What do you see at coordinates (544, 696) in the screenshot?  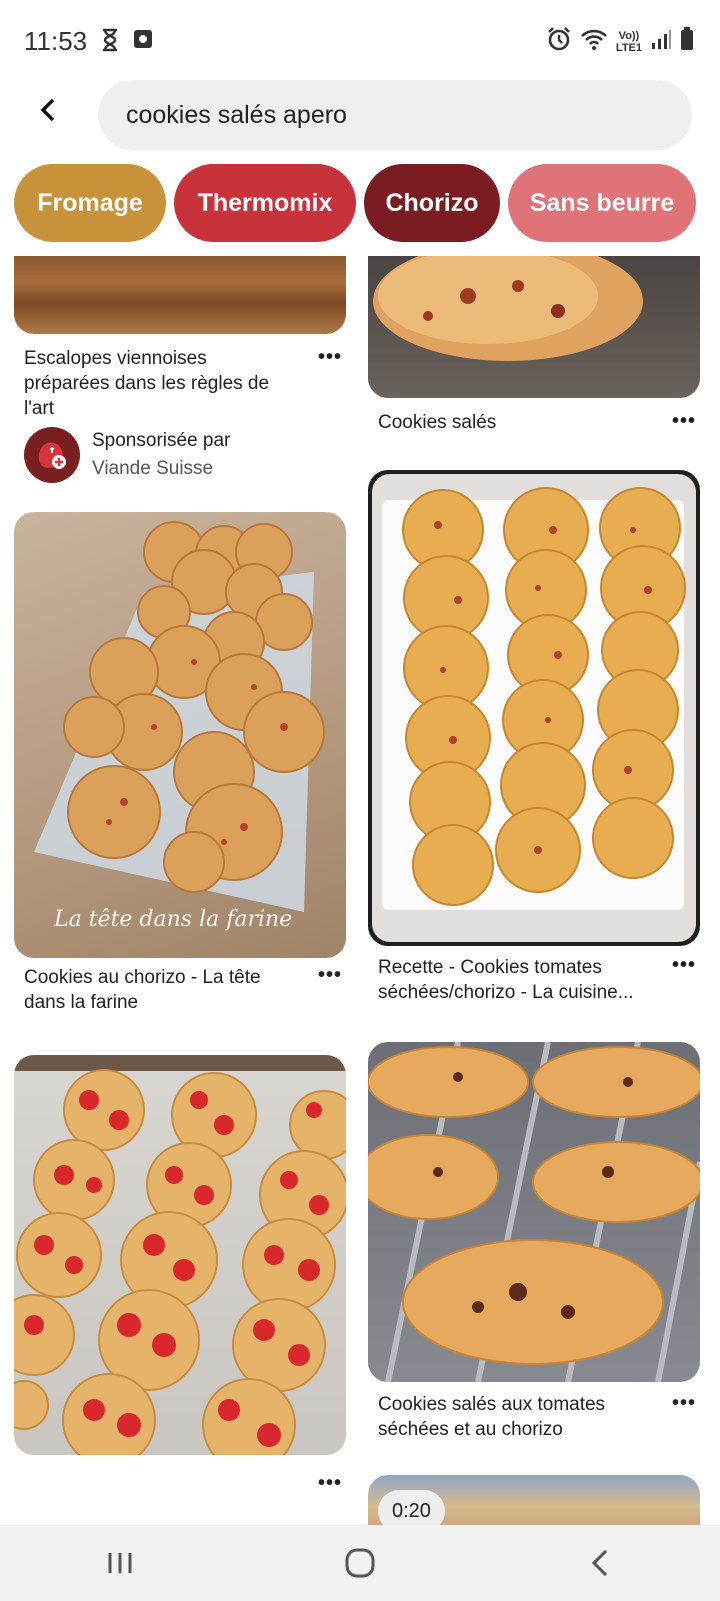 I see `tray-cookies-photo` at bounding box center [544, 696].